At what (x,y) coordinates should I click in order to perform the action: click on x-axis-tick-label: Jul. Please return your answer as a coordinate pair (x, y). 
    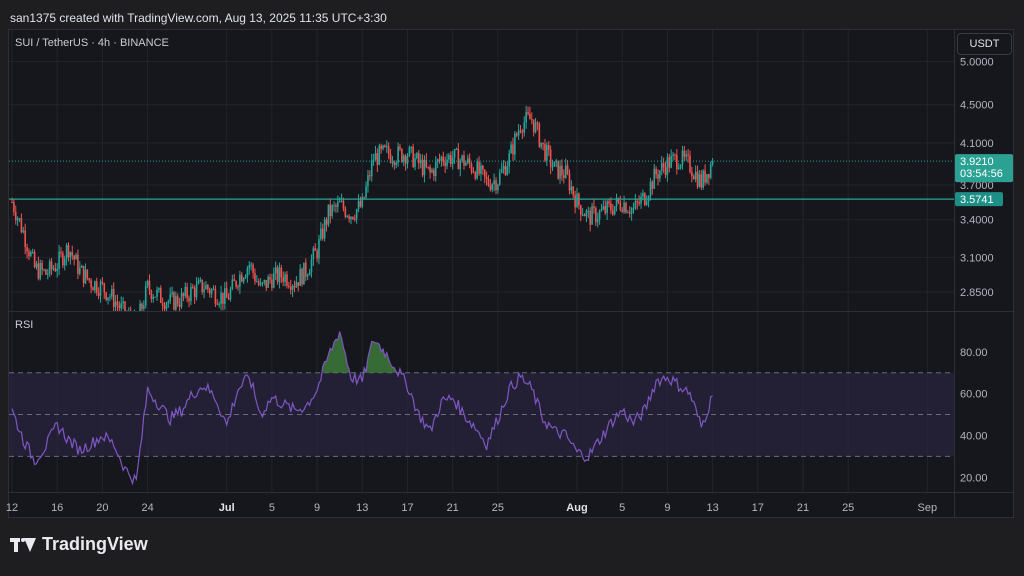
    Looking at the image, I should click on (227, 508).